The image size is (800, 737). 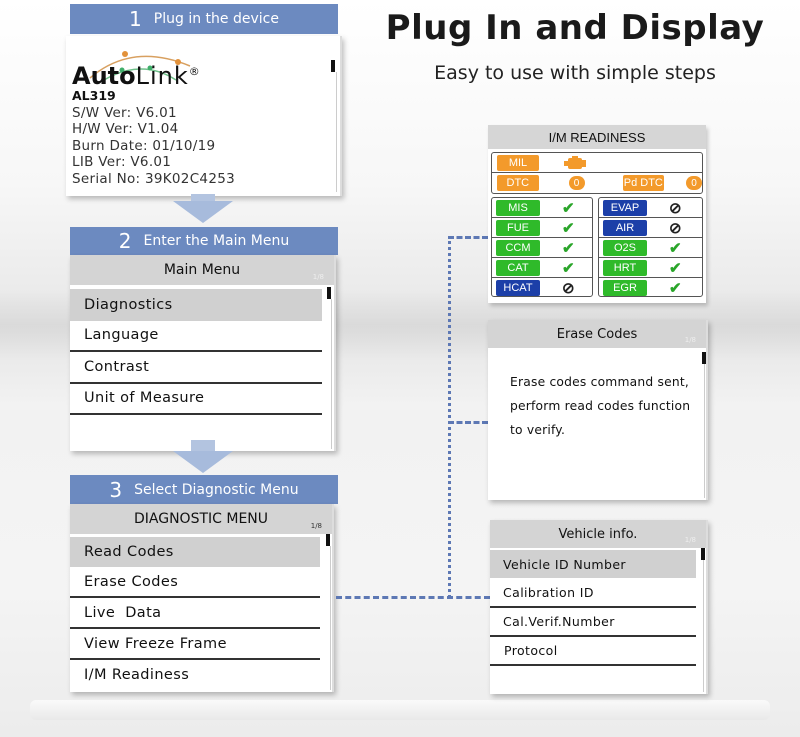 I want to click on connector-line-vertical, so click(x=449, y=417).